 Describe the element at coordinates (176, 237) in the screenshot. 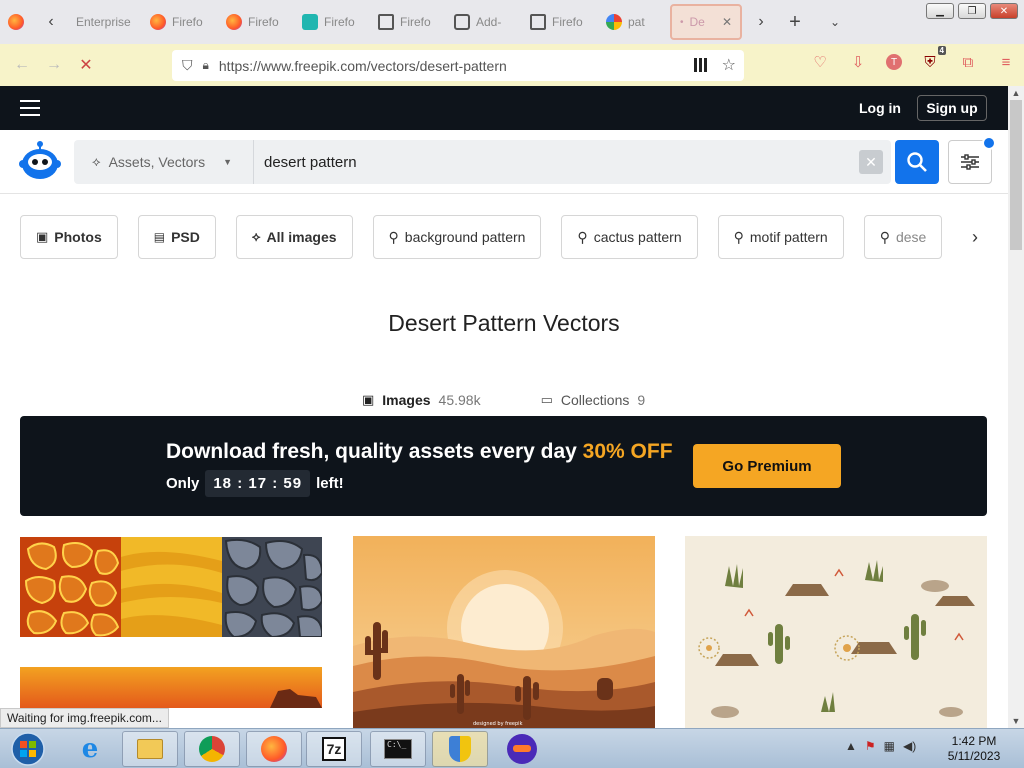

I see `chip-psd: ▤ PSD` at that location.